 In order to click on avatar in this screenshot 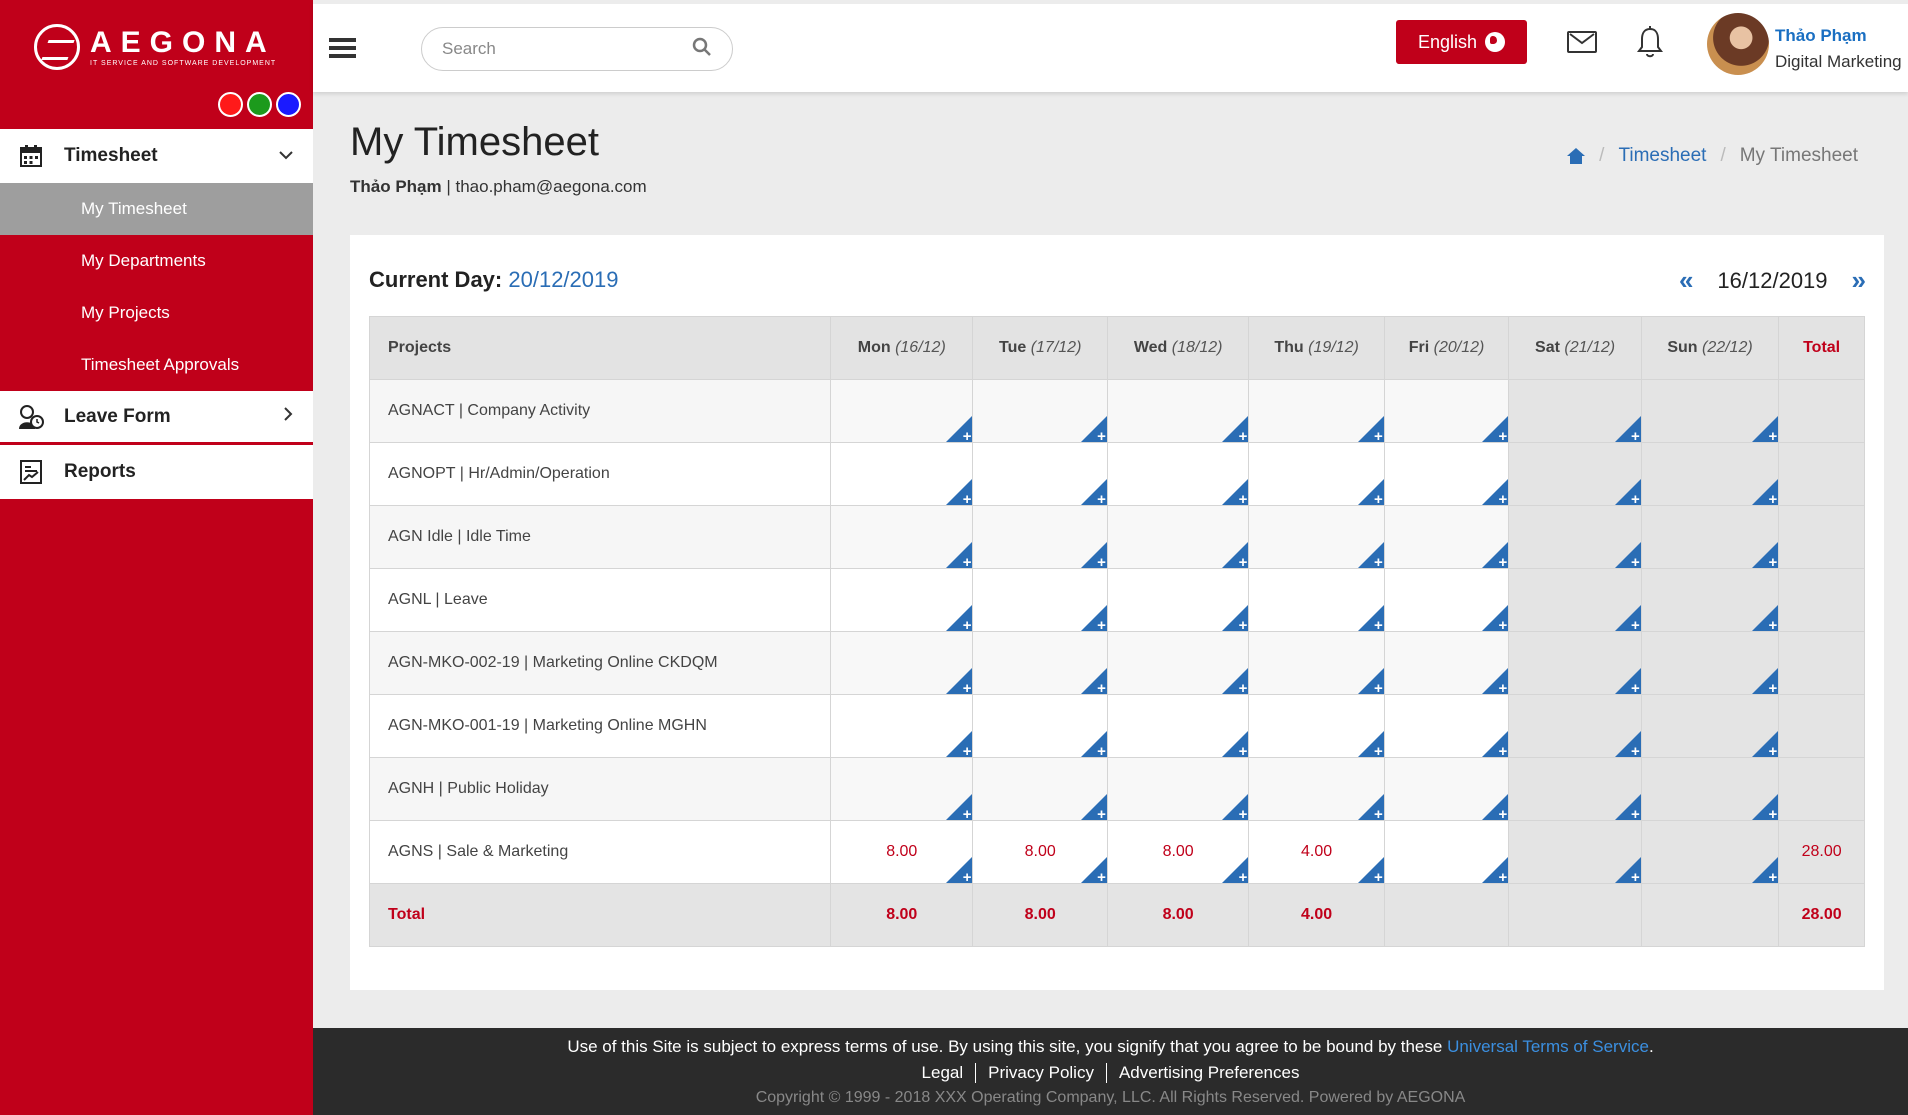, I will do `click(1738, 44)`.